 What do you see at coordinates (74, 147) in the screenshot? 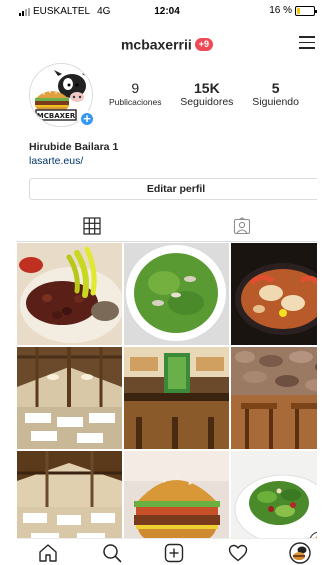
I see `profile-name: Hirubide Bailara 1` at bounding box center [74, 147].